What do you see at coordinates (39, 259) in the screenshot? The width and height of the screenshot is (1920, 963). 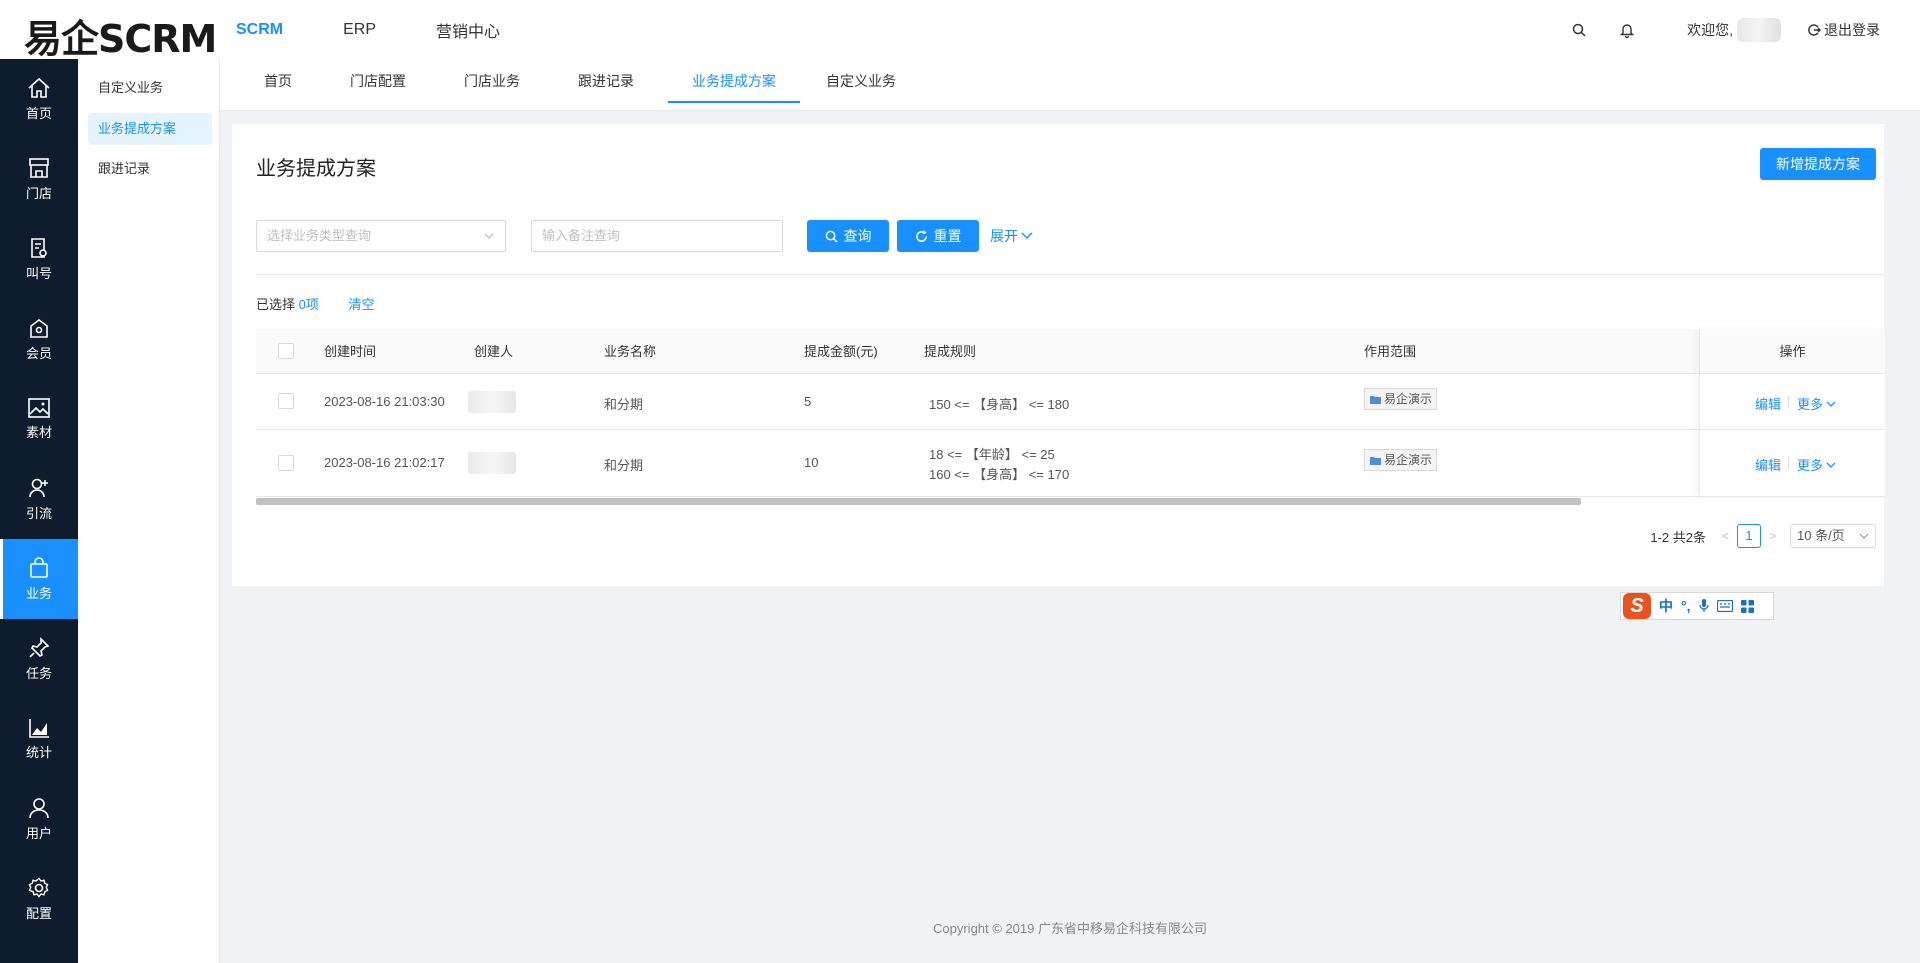 I see `sidebar-item-ticket: 叫号` at bounding box center [39, 259].